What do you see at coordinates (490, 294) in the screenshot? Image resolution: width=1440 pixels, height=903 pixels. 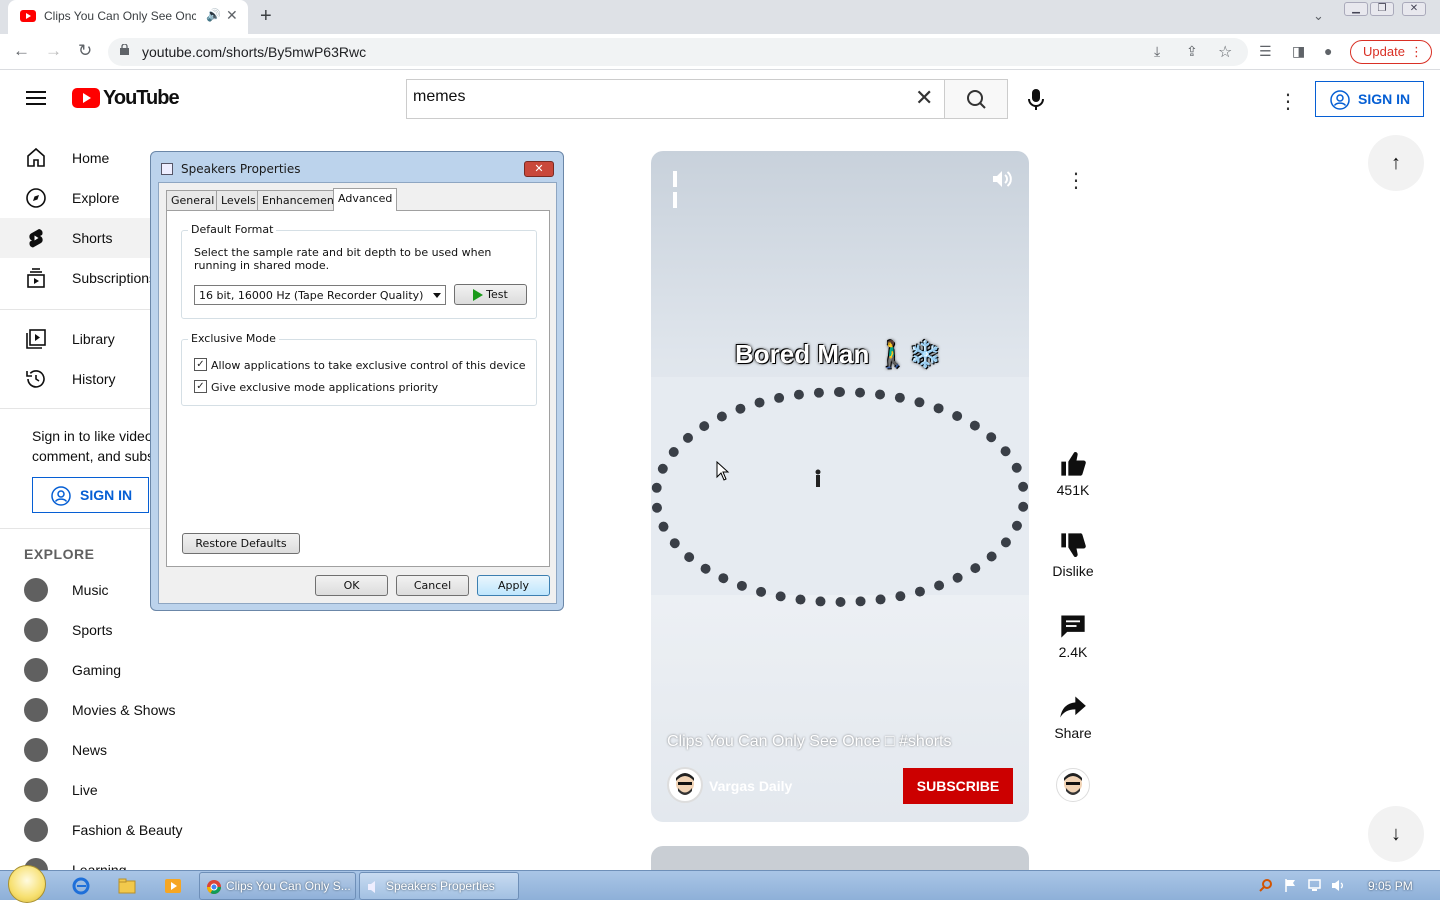 I see `test-button: Test` at bounding box center [490, 294].